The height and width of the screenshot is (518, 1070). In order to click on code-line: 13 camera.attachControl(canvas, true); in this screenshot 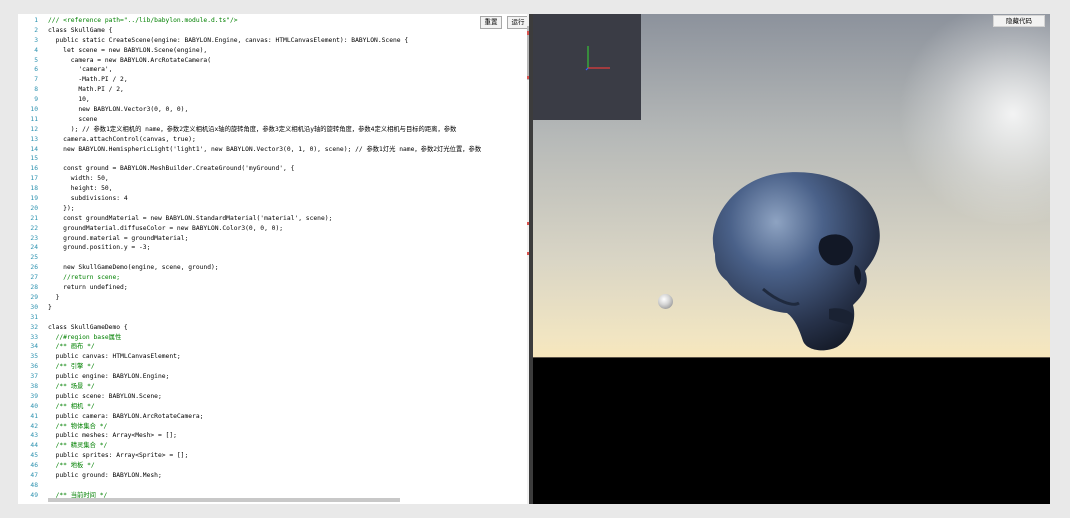, I will do `click(279, 140)`.